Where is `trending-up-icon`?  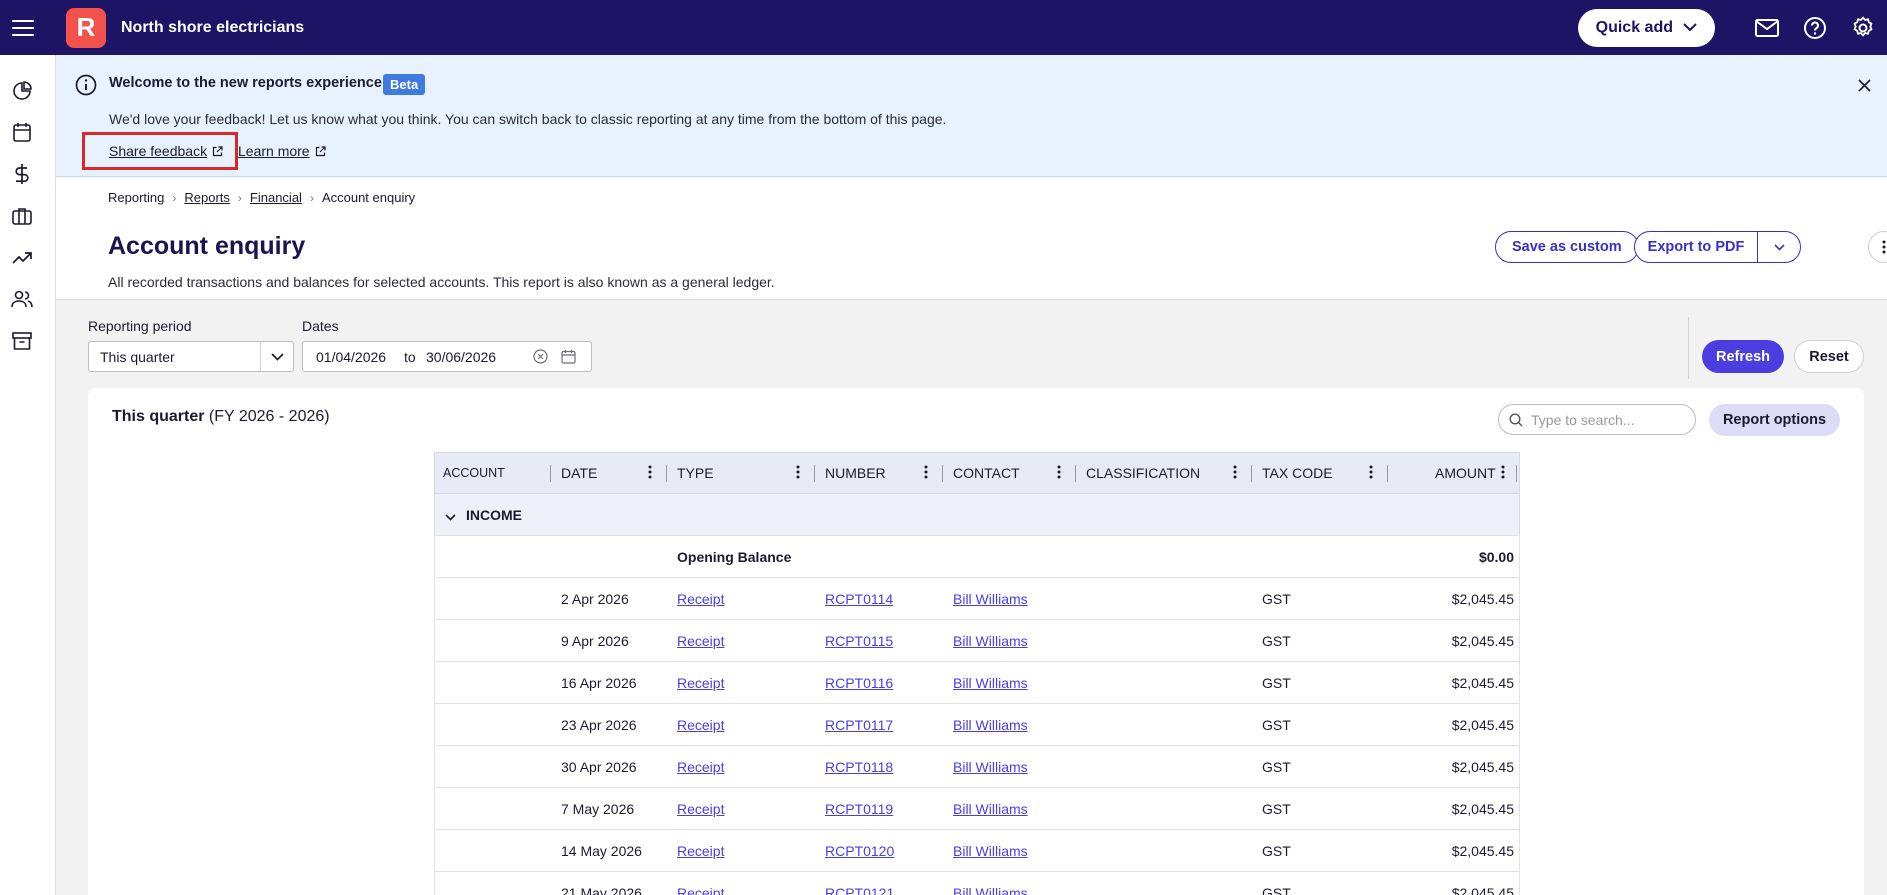 trending-up-icon is located at coordinates (22, 257).